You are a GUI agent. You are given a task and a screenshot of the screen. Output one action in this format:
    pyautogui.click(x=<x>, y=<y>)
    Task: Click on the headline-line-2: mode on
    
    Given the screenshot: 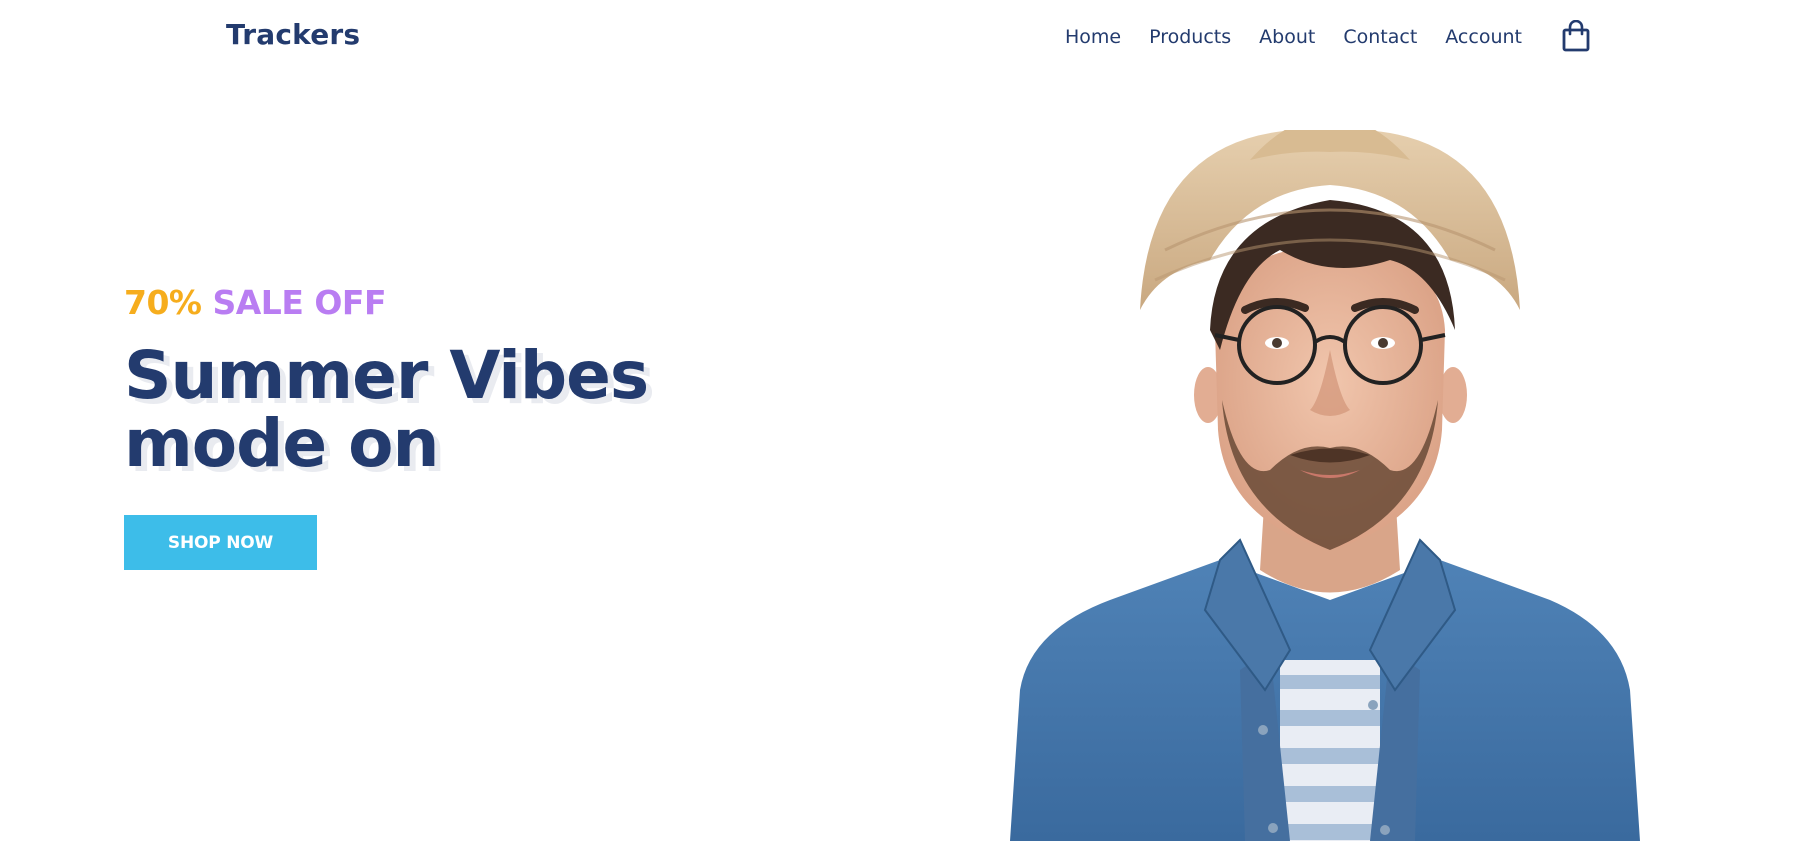 What is the action you would take?
    pyautogui.click(x=281, y=443)
    